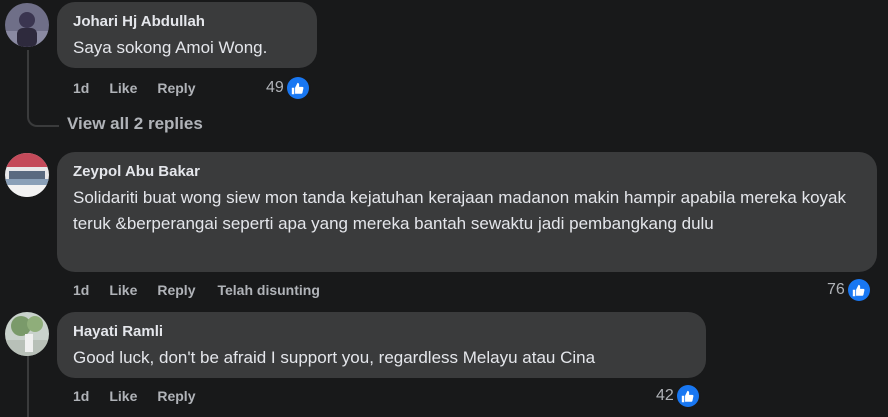 Image resolution: width=888 pixels, height=417 pixels. Describe the element at coordinates (665, 395) in the screenshot. I see `reaction-count-text: 42` at that location.